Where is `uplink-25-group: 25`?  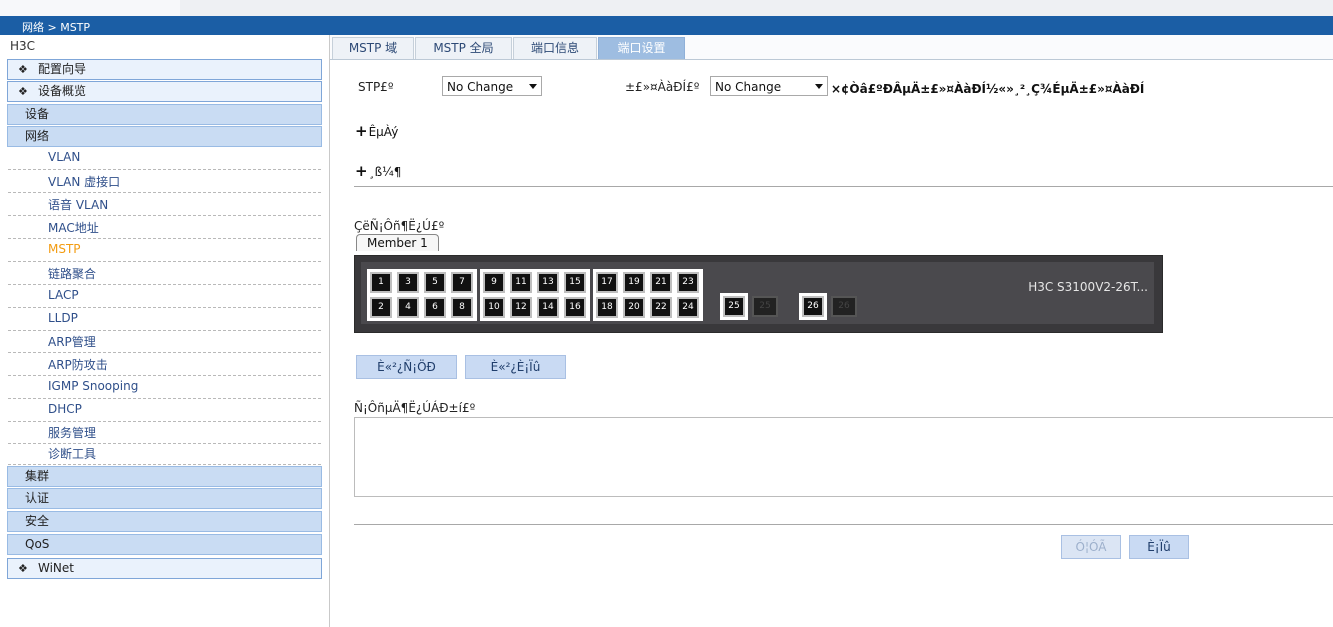
uplink-25-group: 25 is located at coordinates (734, 306).